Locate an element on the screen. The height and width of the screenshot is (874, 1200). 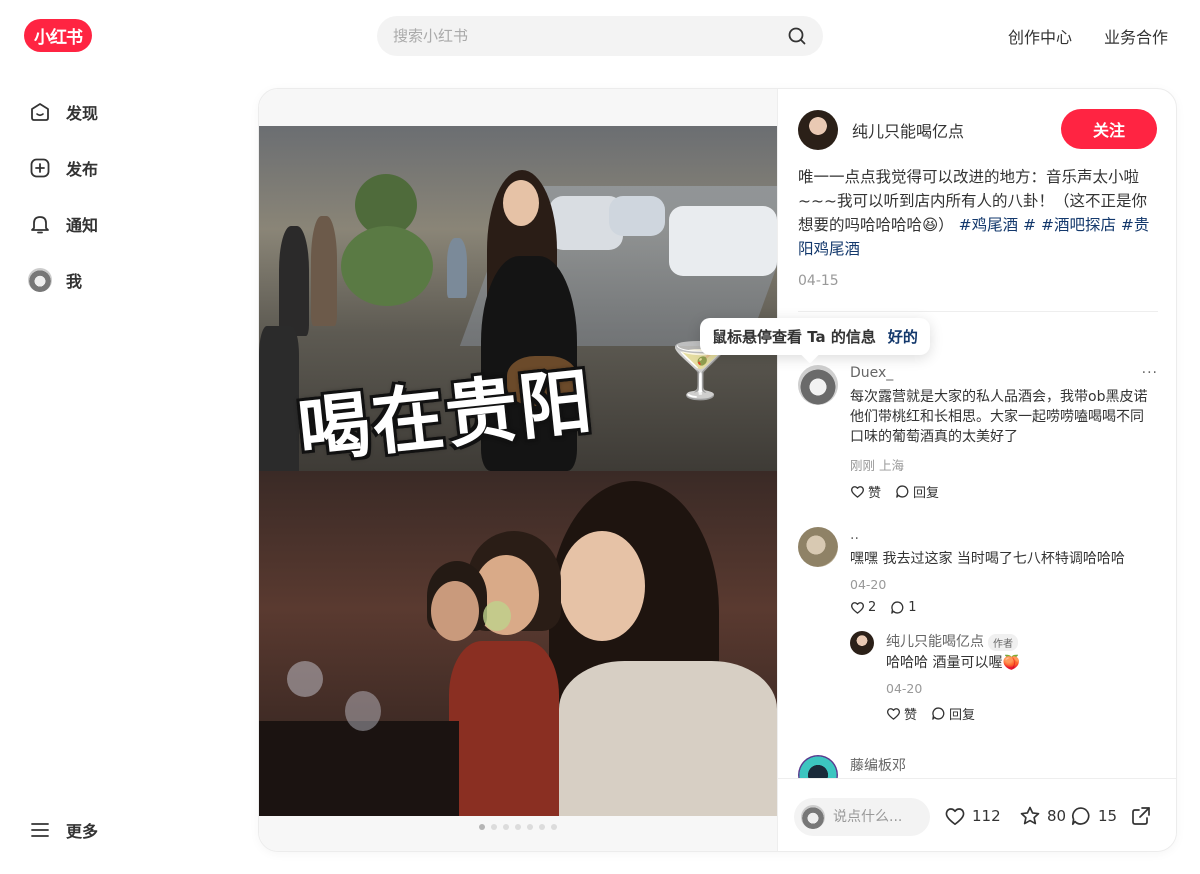
sidebar-item-discover: 发现 is located at coordinates (63, 112).